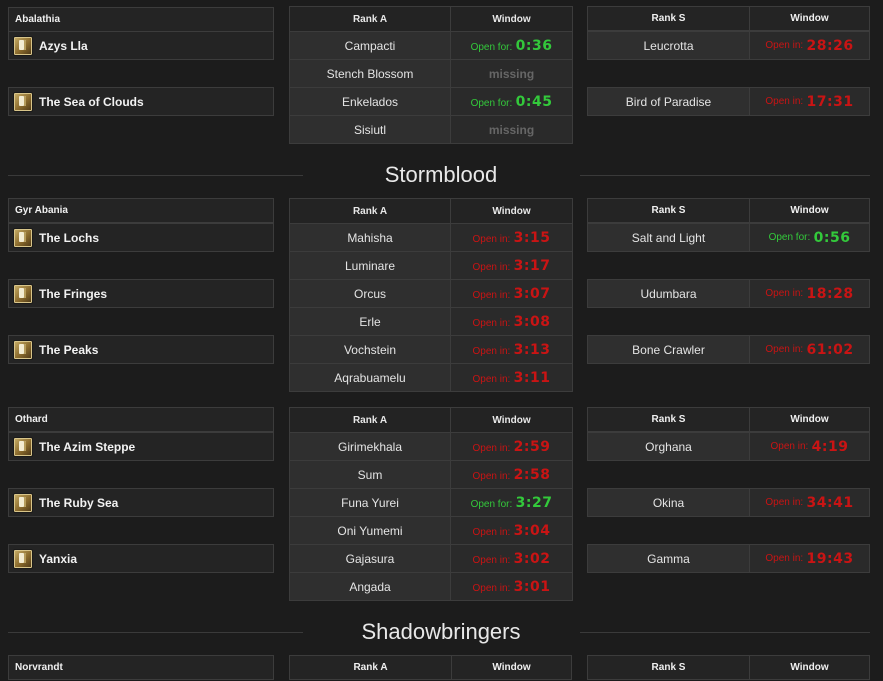  Describe the element at coordinates (141, 349) in the screenshot. I see `zone-the-peaks: The Peaks` at that location.